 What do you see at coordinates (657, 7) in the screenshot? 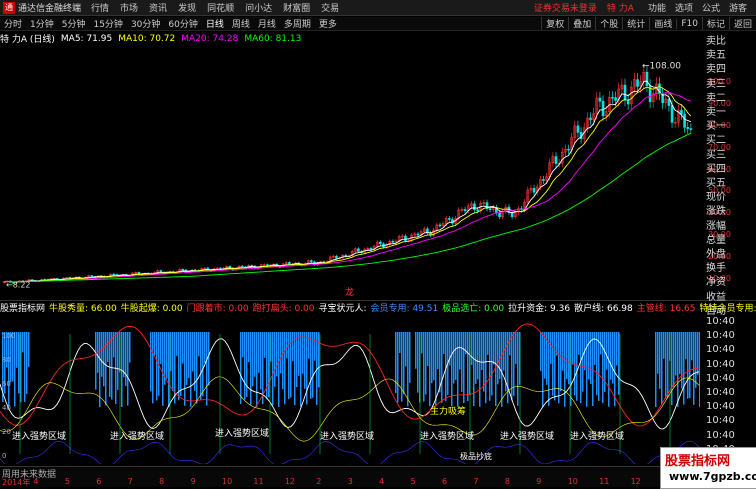
I see `menu-function: 功能` at bounding box center [657, 7].